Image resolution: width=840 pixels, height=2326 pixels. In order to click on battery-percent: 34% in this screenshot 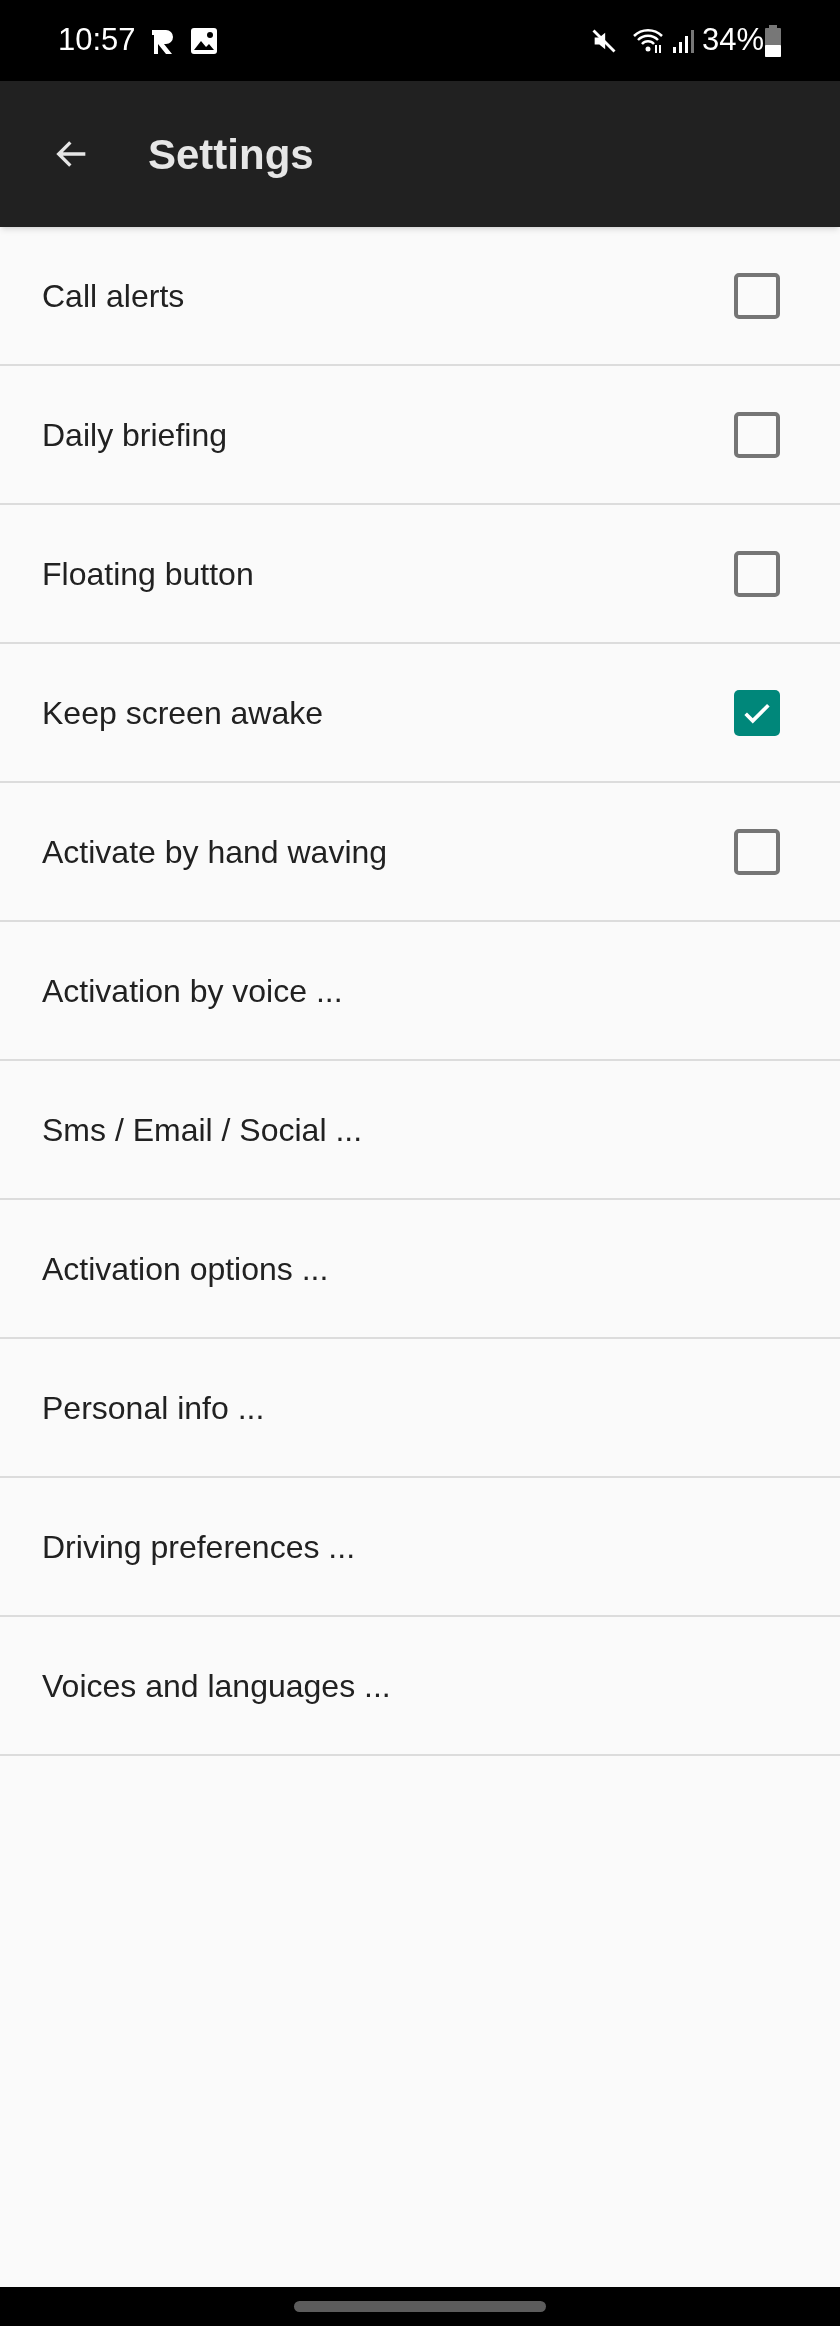, I will do `click(732, 40)`.